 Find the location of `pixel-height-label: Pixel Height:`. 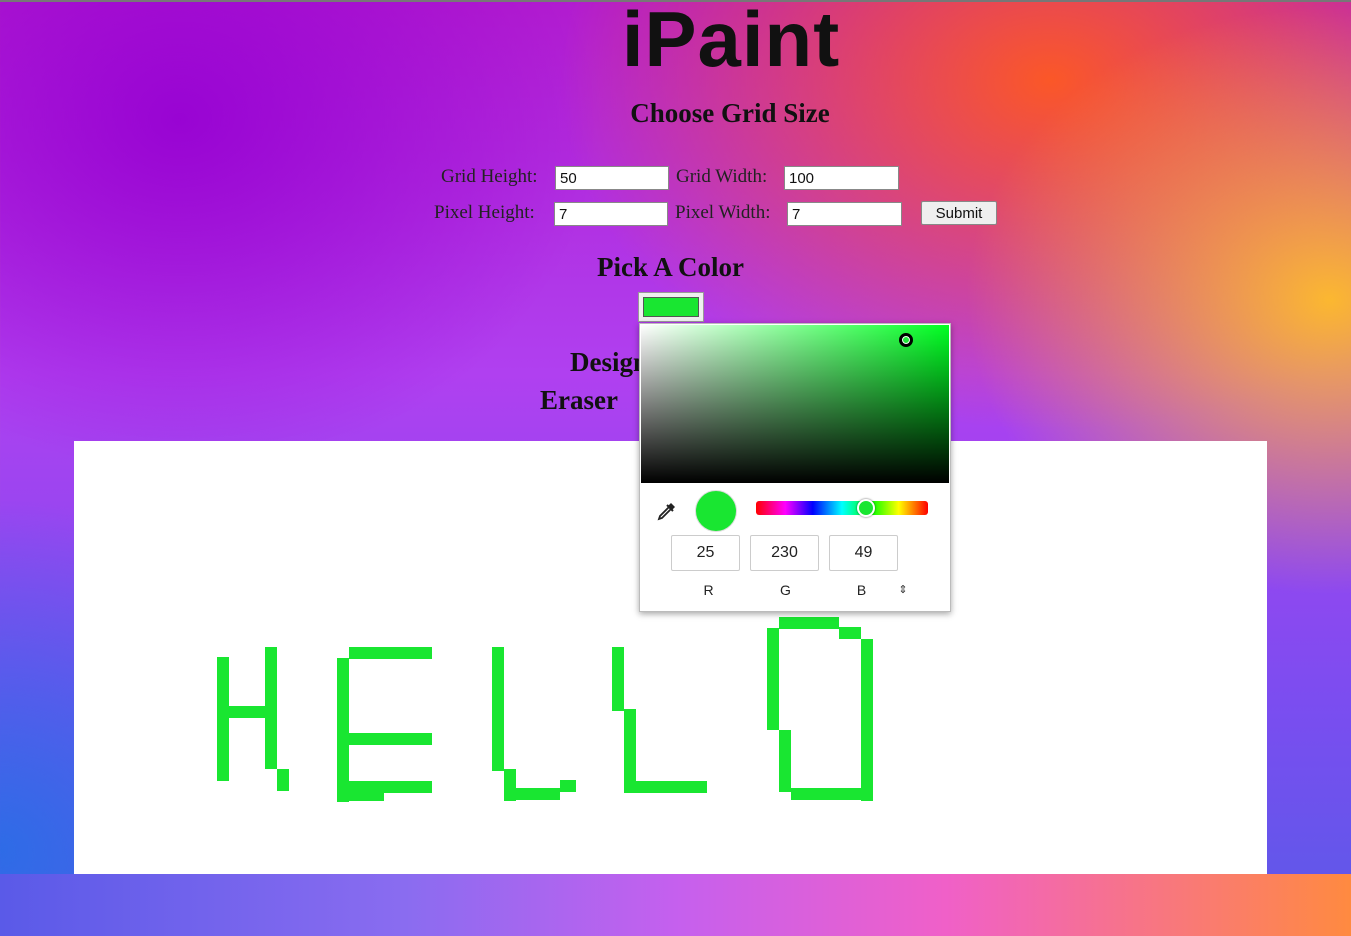

pixel-height-label: Pixel Height: is located at coordinates (484, 212).